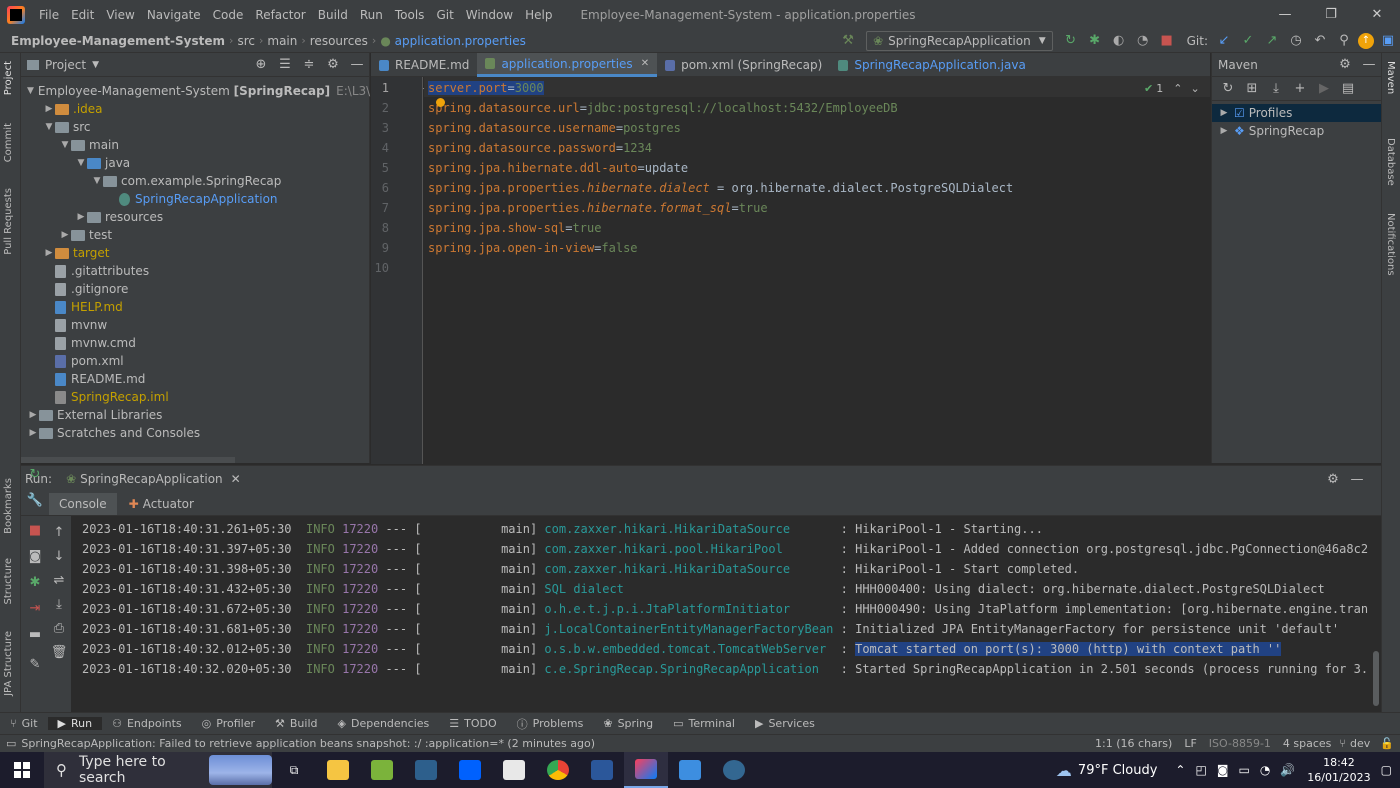  I want to click on caret-position: 1:1 (16 chars), so click(1133, 743).